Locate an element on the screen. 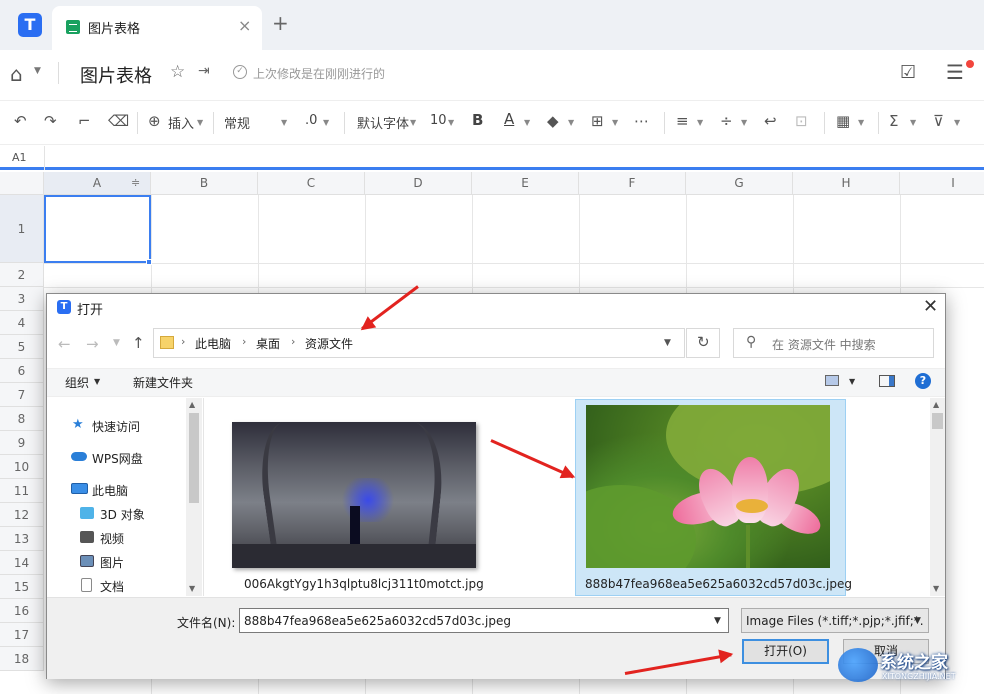  tab-document: 图片表格 × is located at coordinates (157, 28).